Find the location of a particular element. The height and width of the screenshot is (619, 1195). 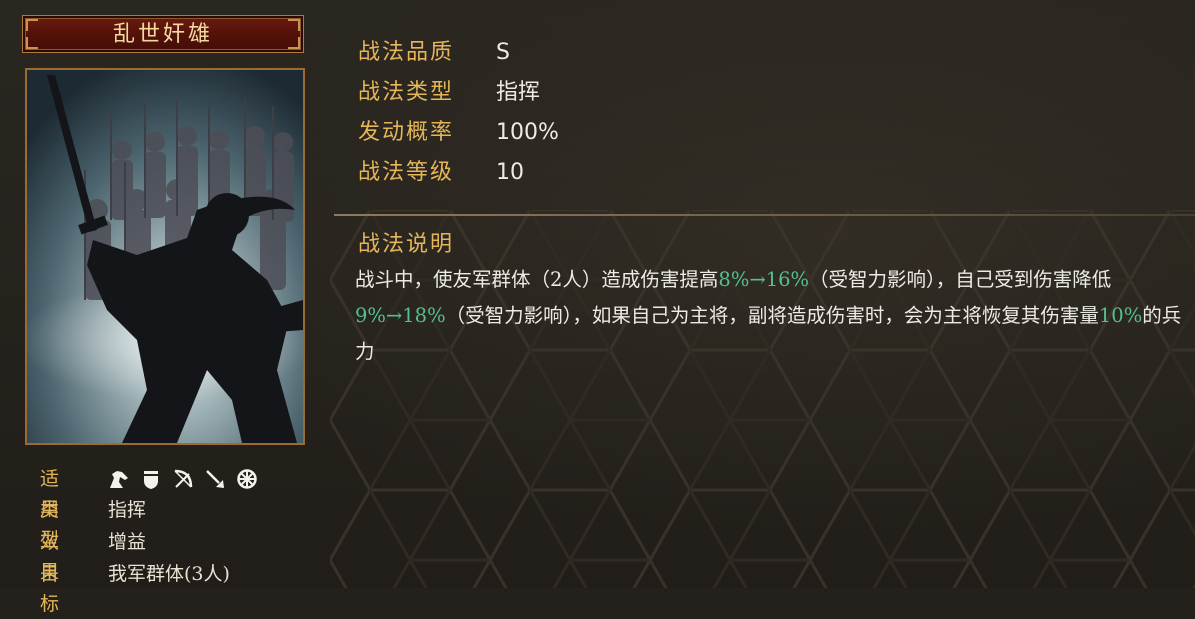

desc-segment: （受智力影响），如果自己为主将，副将造成伤害时，会为主将恢复其伤害量 is located at coordinates (772, 315).